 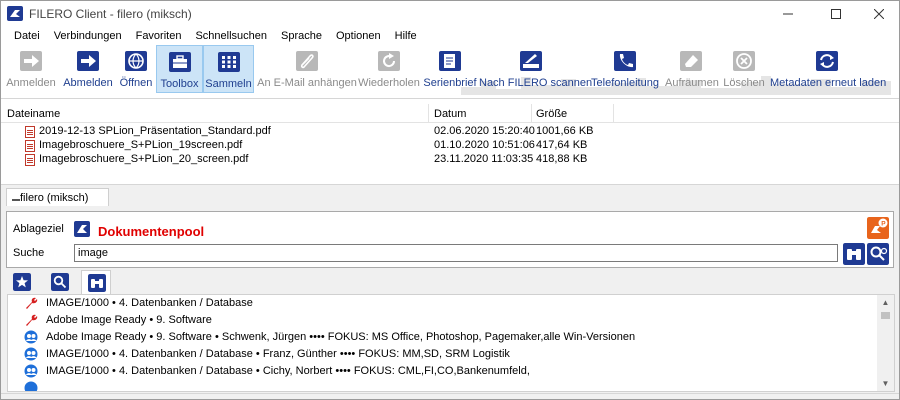 What do you see at coordinates (141, 145) in the screenshot?
I see `file-name: Imagebroschuere_S+PLion_19screen.pdf` at bounding box center [141, 145].